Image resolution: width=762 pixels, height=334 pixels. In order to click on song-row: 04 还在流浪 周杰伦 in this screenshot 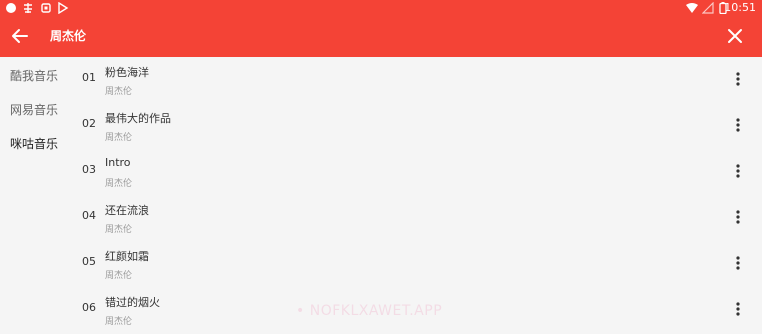, I will do `click(417, 218)`.